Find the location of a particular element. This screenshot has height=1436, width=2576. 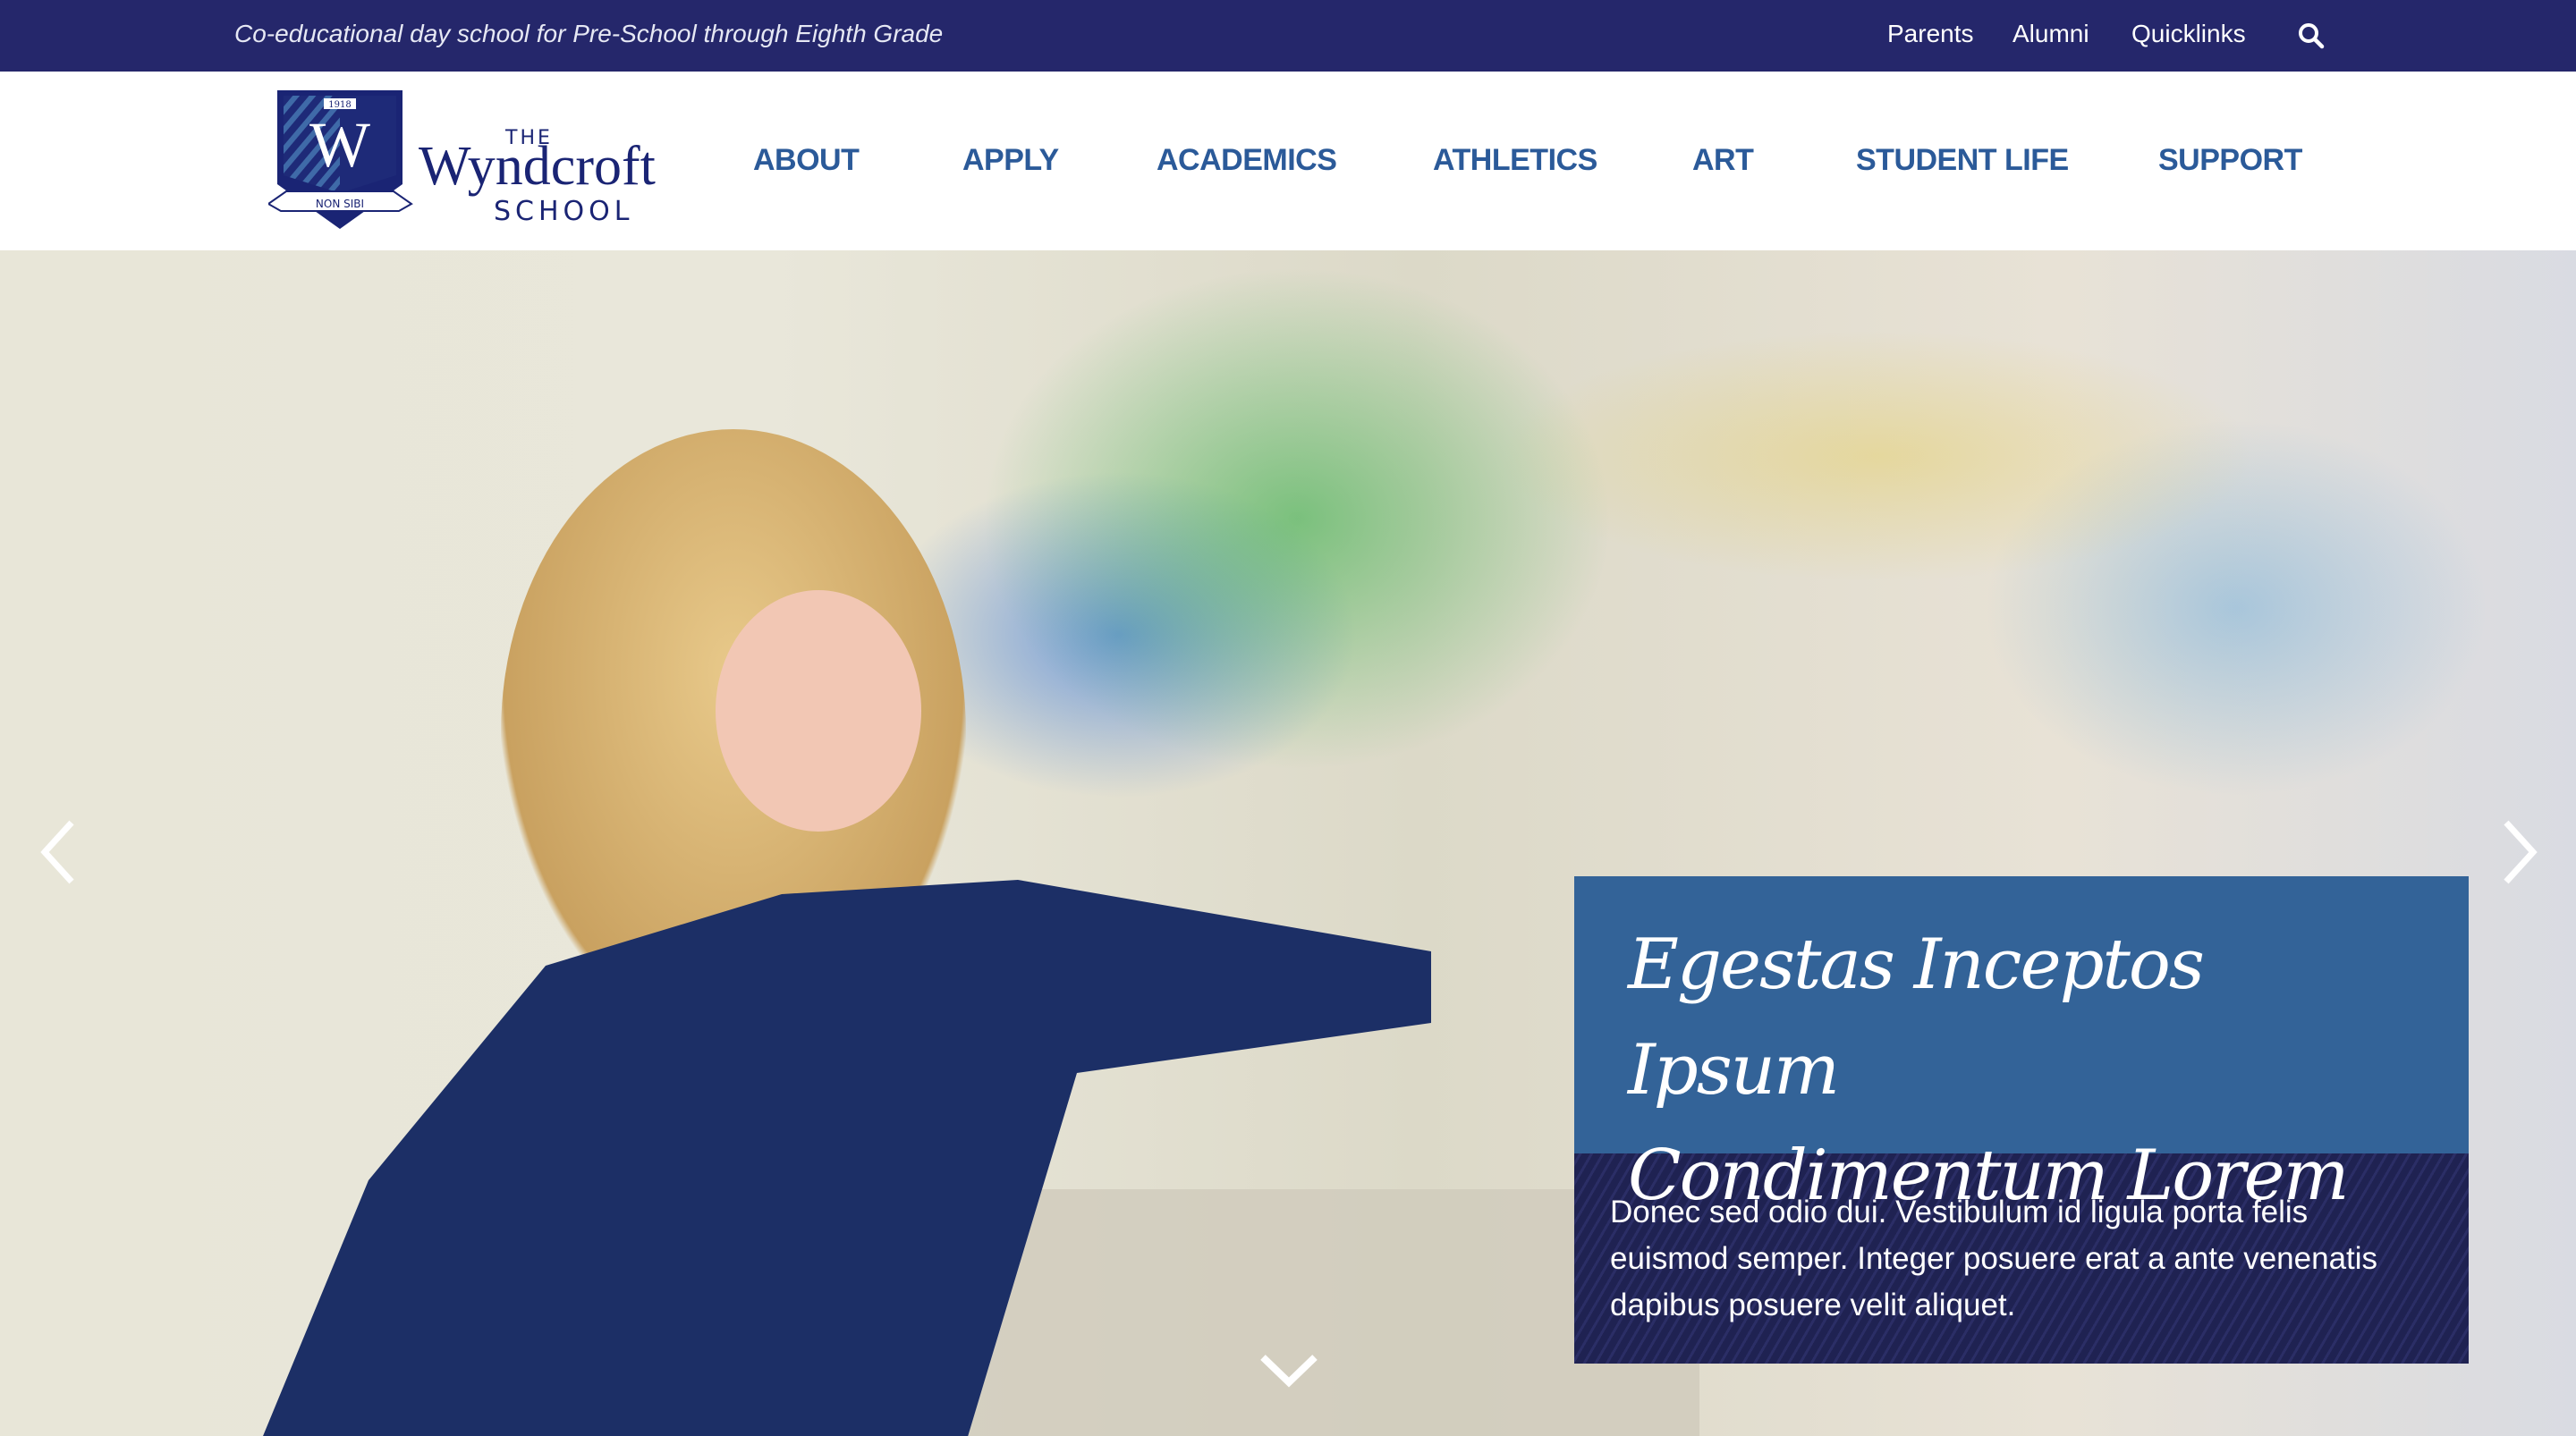

nav-apply: APPLY is located at coordinates (1010, 160).